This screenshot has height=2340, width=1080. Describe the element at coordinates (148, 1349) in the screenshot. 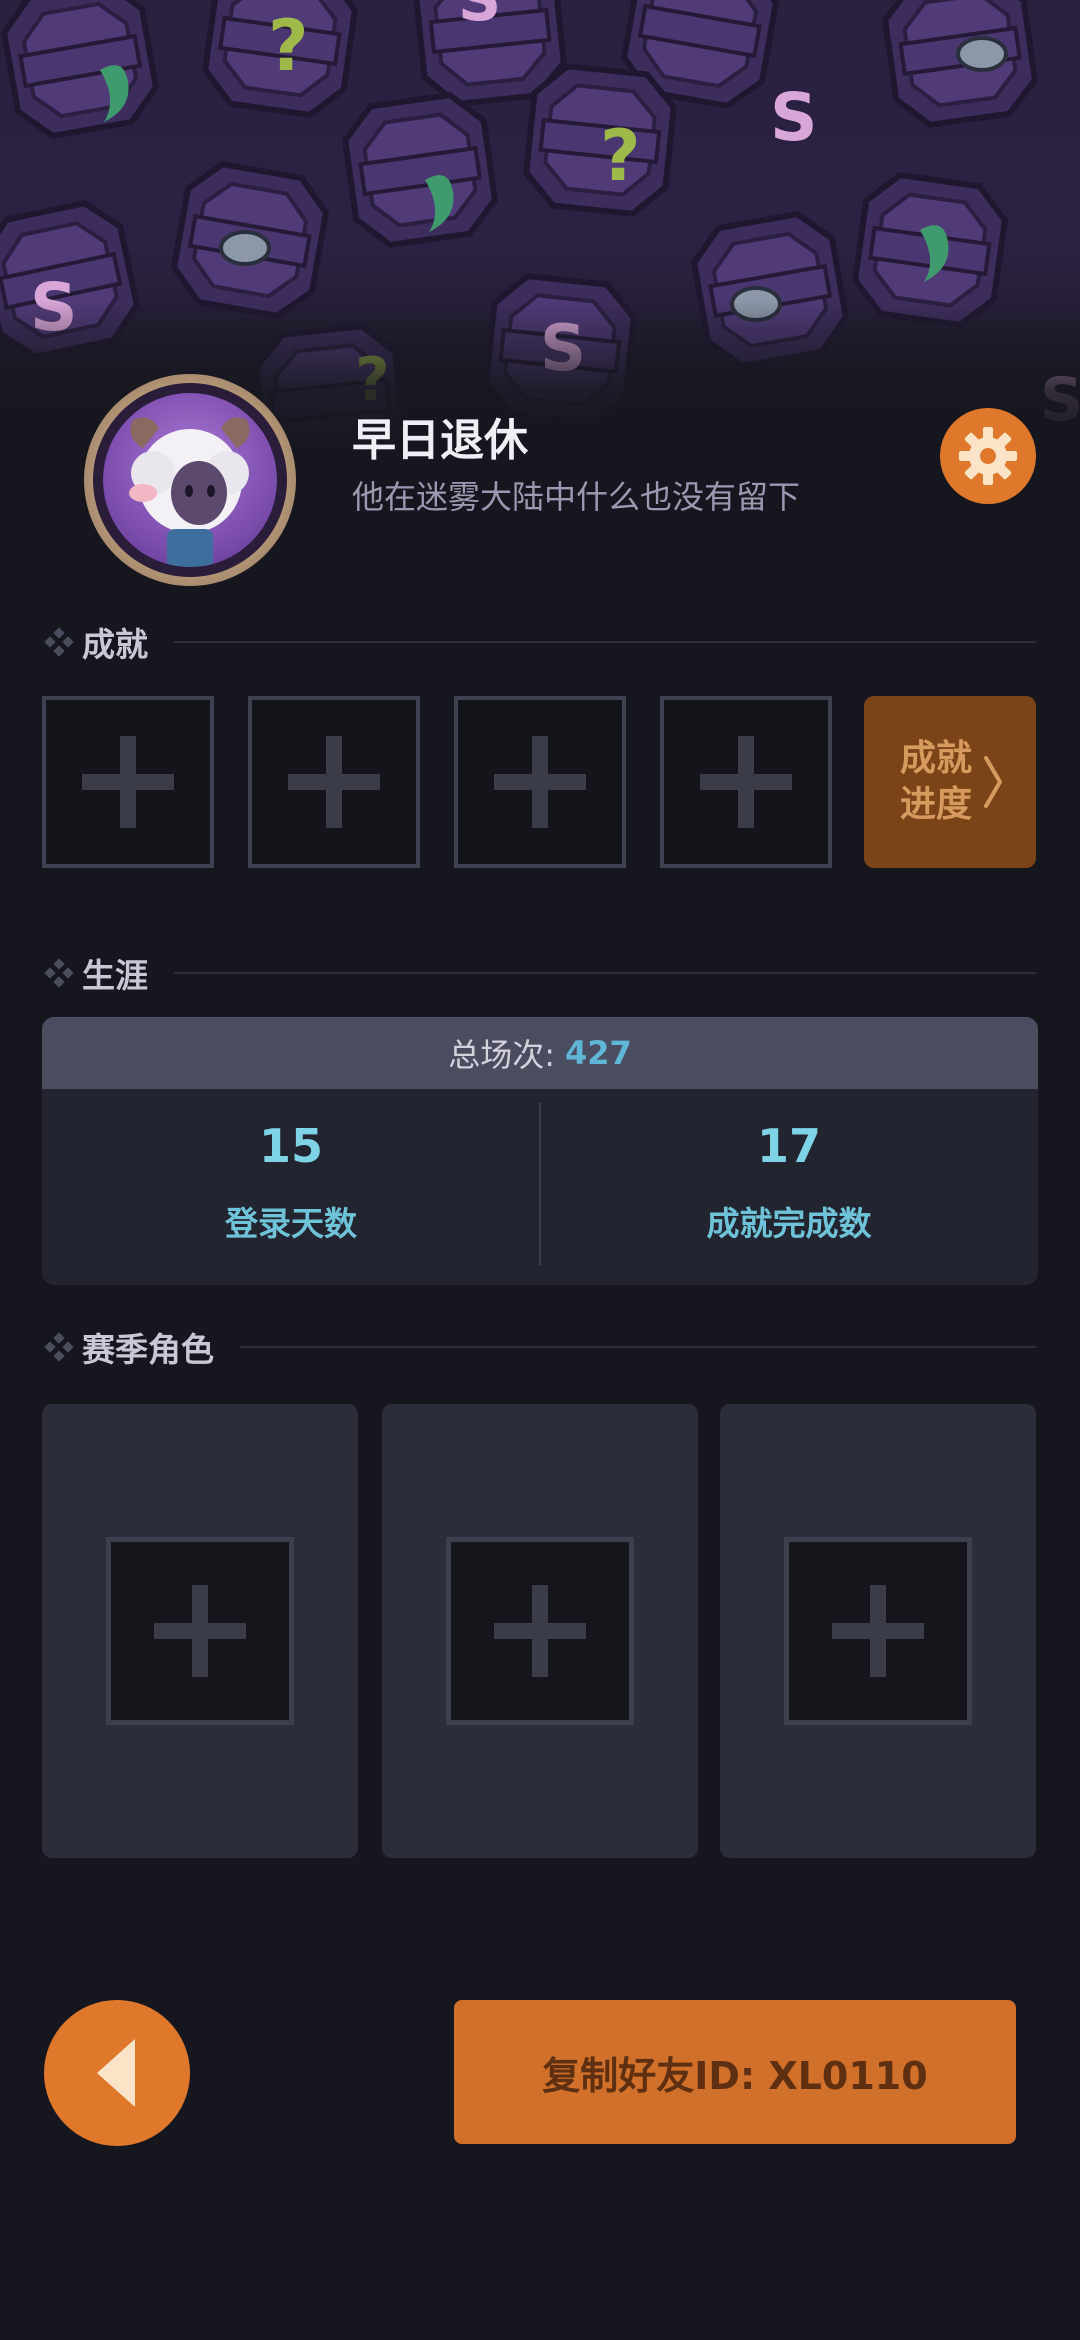

I see `season-roles-title: 赛季角色` at that location.